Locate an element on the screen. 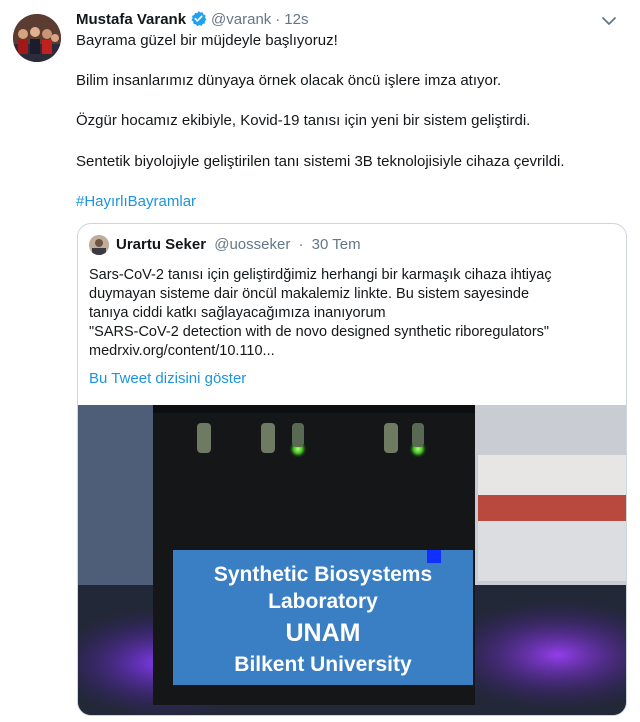 Image resolution: width=640 pixels, height=722 pixels. photo-label-line: Bilkent University is located at coordinates (323, 664).